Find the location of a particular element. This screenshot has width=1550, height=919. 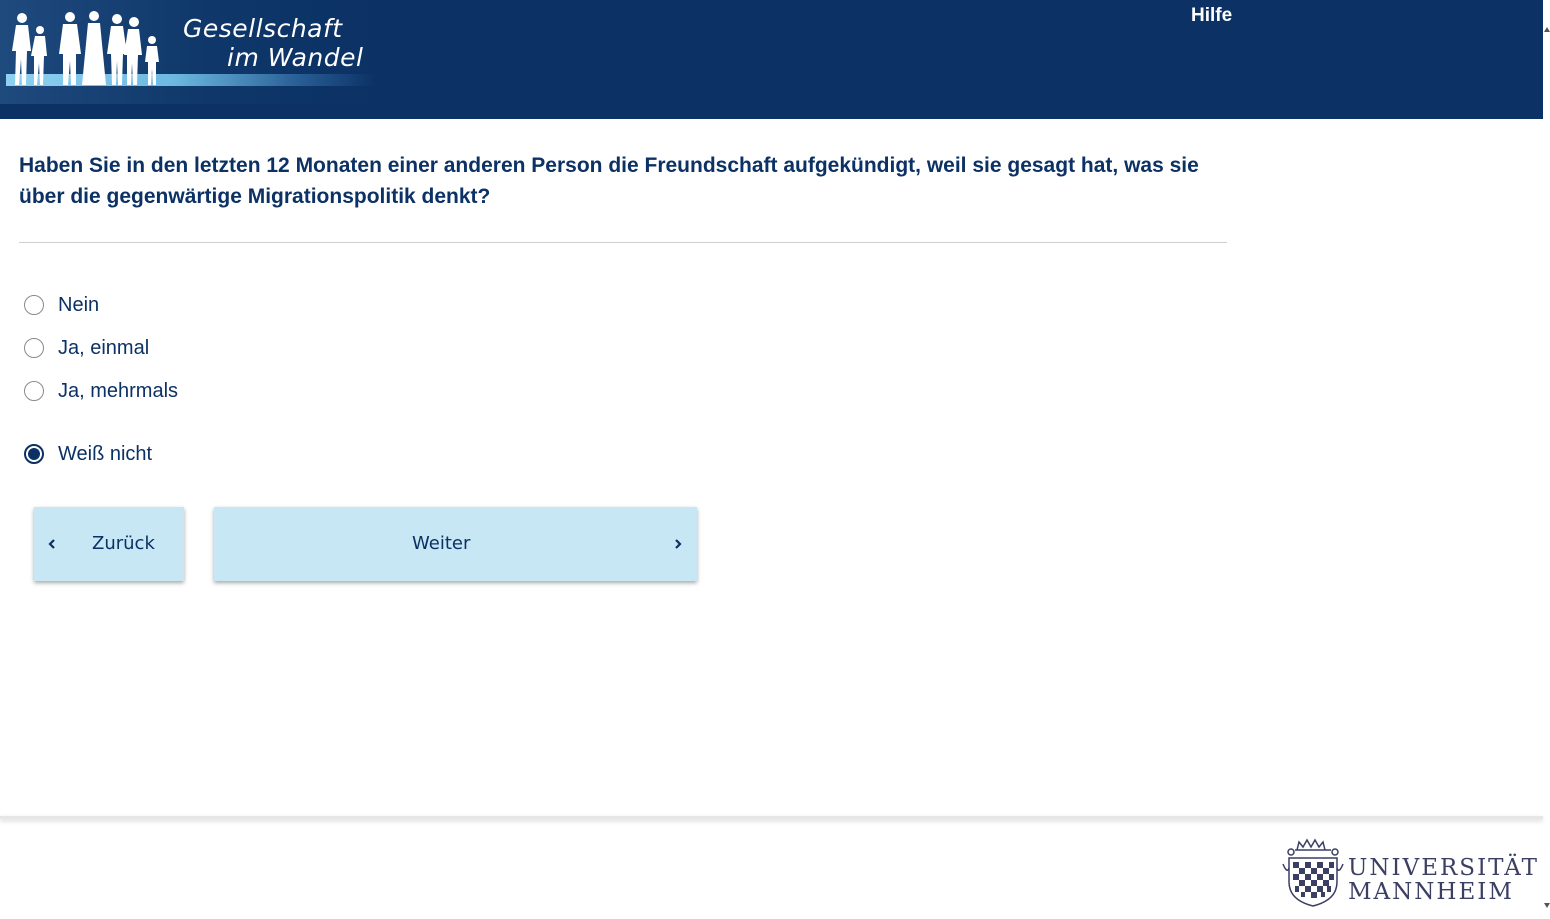

university-mannheim-wordmark: UNIVERSITÄT MANNHEIM is located at coordinates (1443, 880).